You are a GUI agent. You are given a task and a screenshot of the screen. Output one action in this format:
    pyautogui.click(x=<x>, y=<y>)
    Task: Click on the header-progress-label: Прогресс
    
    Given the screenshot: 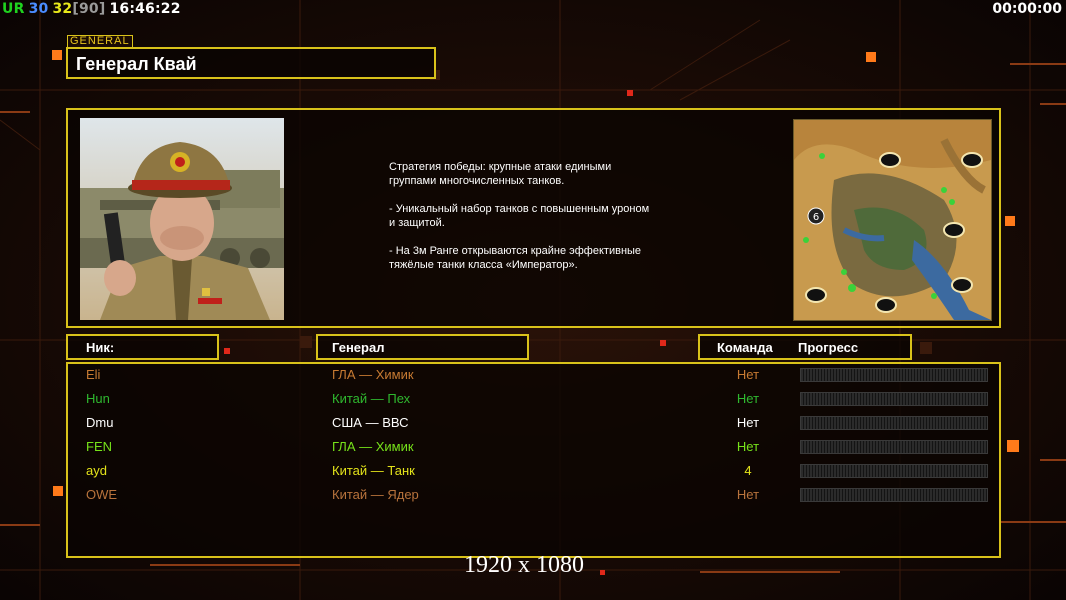 What is the action you would take?
    pyautogui.click(x=828, y=347)
    